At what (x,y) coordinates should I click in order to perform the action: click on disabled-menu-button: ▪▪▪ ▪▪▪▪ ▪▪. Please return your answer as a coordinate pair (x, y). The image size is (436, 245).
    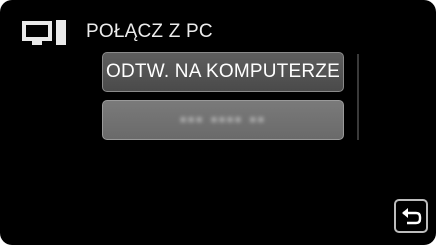
    Looking at the image, I should click on (223, 120).